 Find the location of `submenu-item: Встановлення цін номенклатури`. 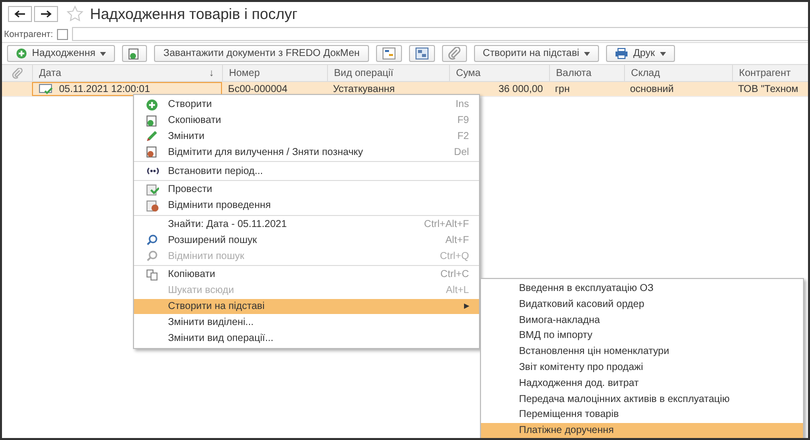

submenu-item: Встановлення цін номенклатури is located at coordinates (642, 352).